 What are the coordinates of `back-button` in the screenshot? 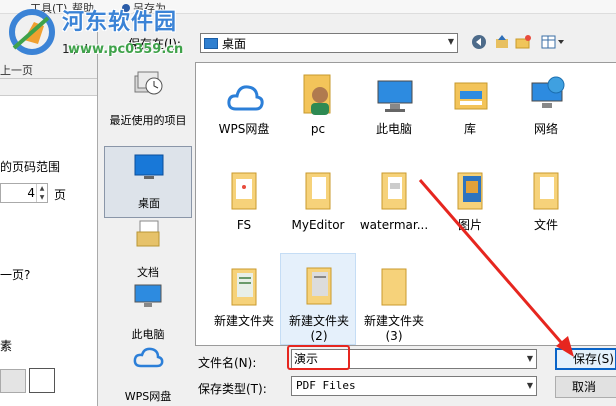 It's located at (479, 42).